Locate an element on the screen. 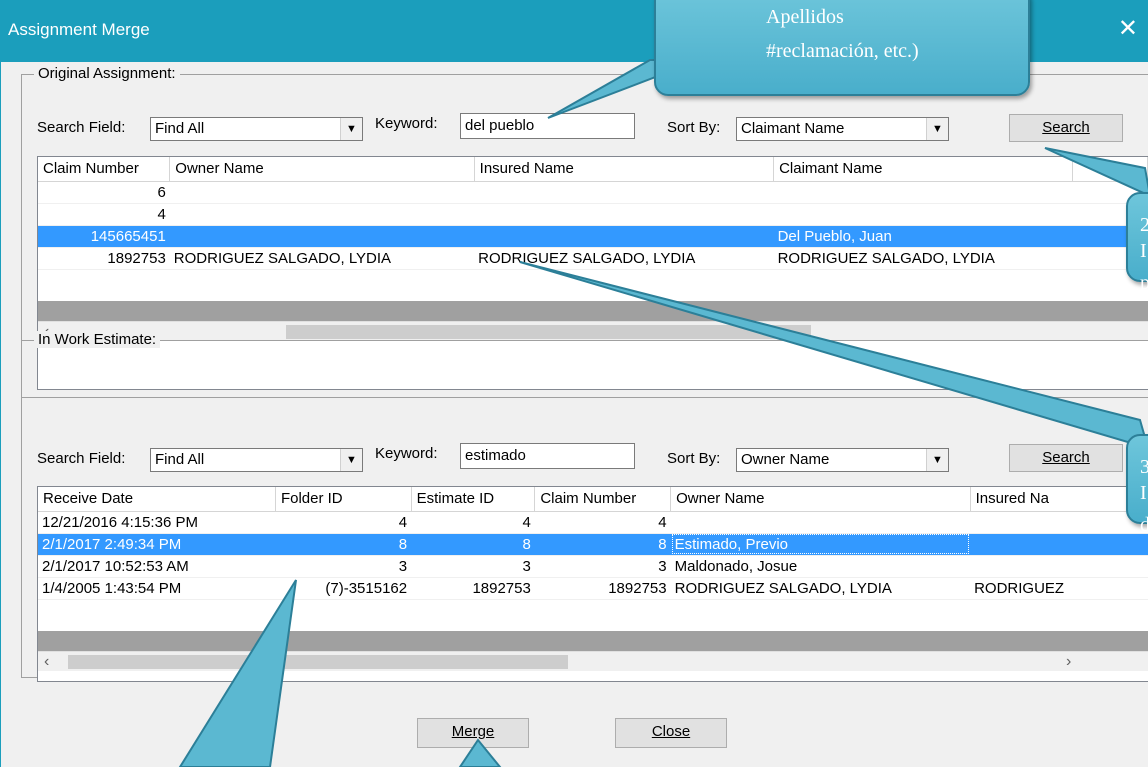 This screenshot has height=767, width=1148. callout-step-3-line1: 3. I is located at coordinates (1144, 480).